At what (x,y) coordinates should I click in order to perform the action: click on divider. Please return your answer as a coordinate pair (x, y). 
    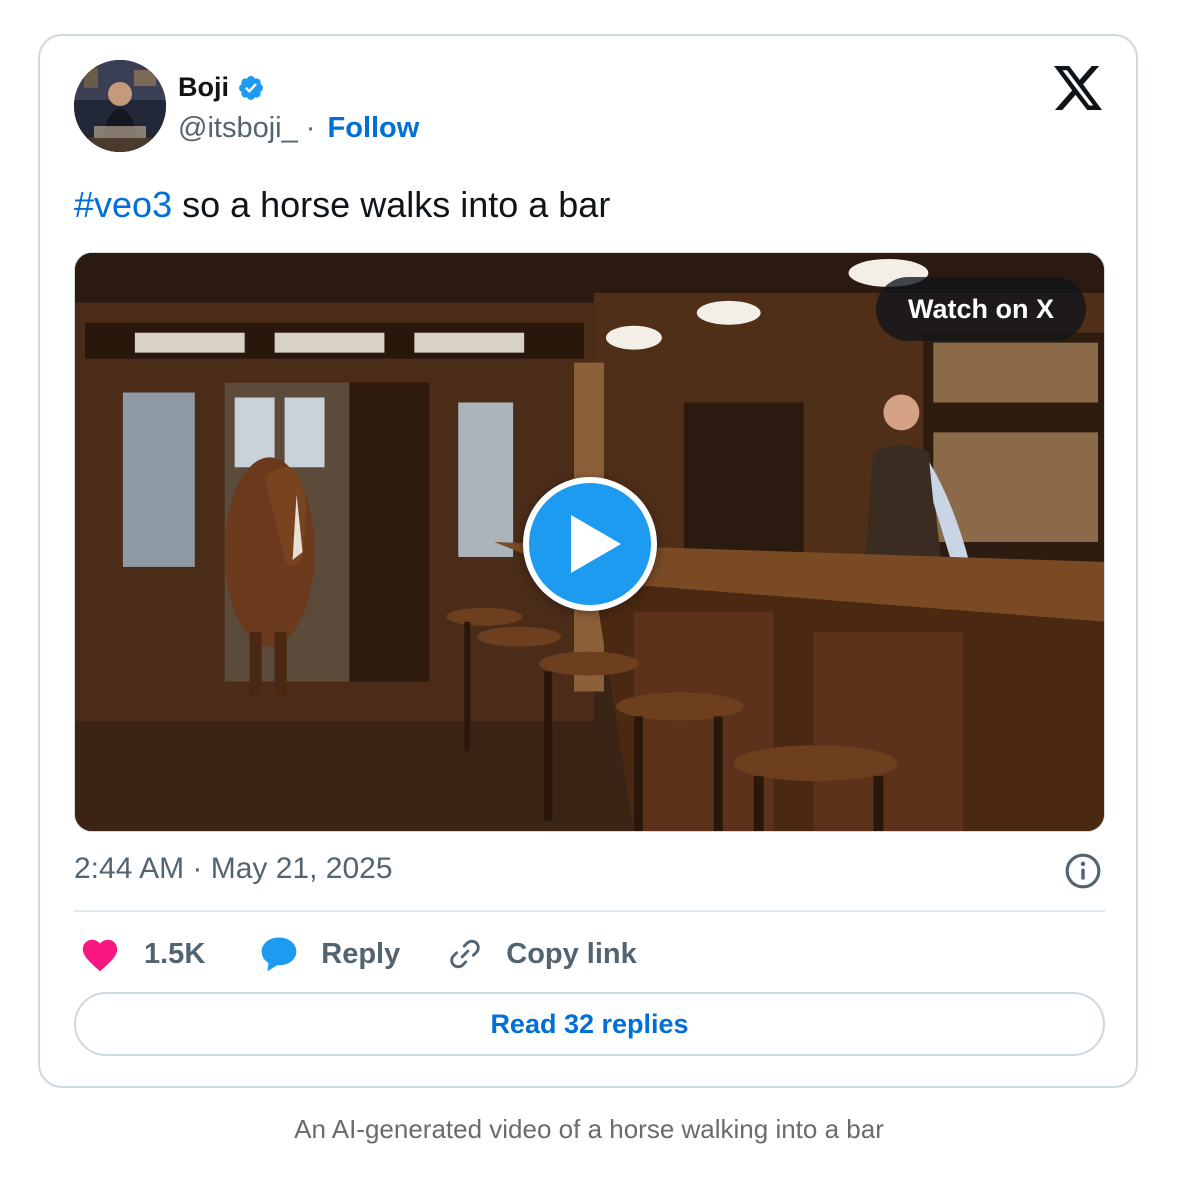
    Looking at the image, I should click on (589, 911).